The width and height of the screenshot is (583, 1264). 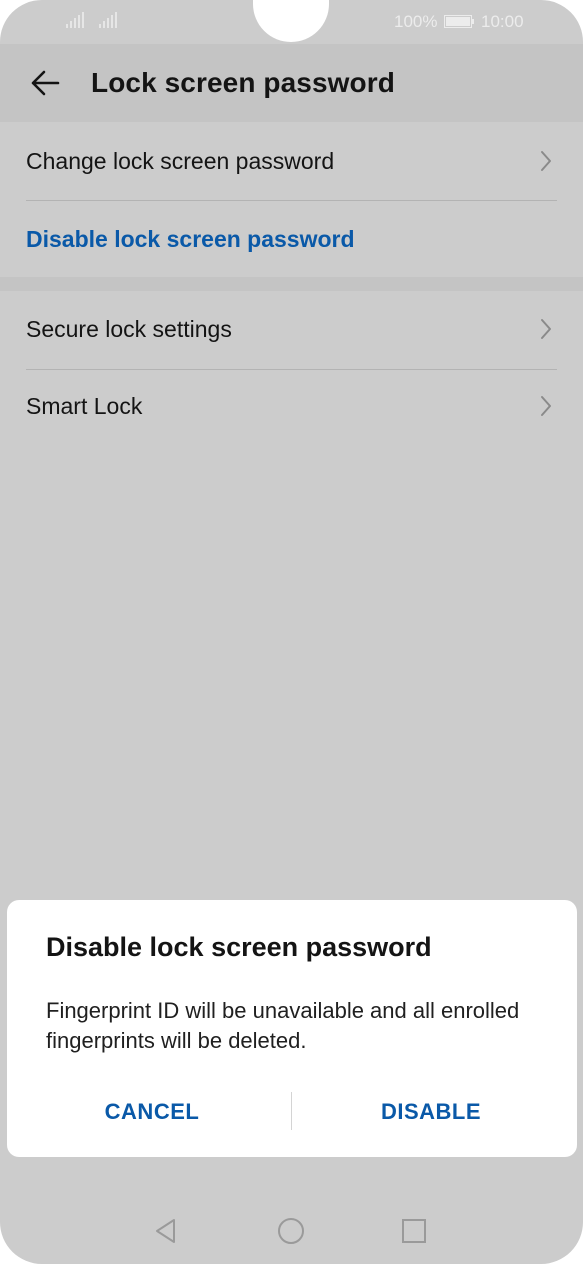 What do you see at coordinates (45, 83) in the screenshot?
I see `arrow-left-icon` at bounding box center [45, 83].